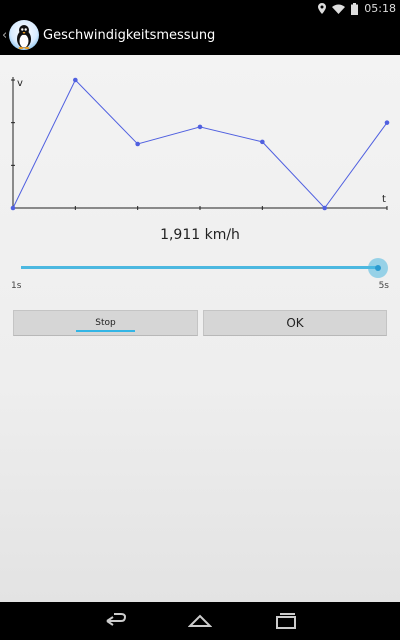 This screenshot has width=400, height=640. Describe the element at coordinates (384, 199) in the screenshot. I see `x-axis-label: t` at that location.